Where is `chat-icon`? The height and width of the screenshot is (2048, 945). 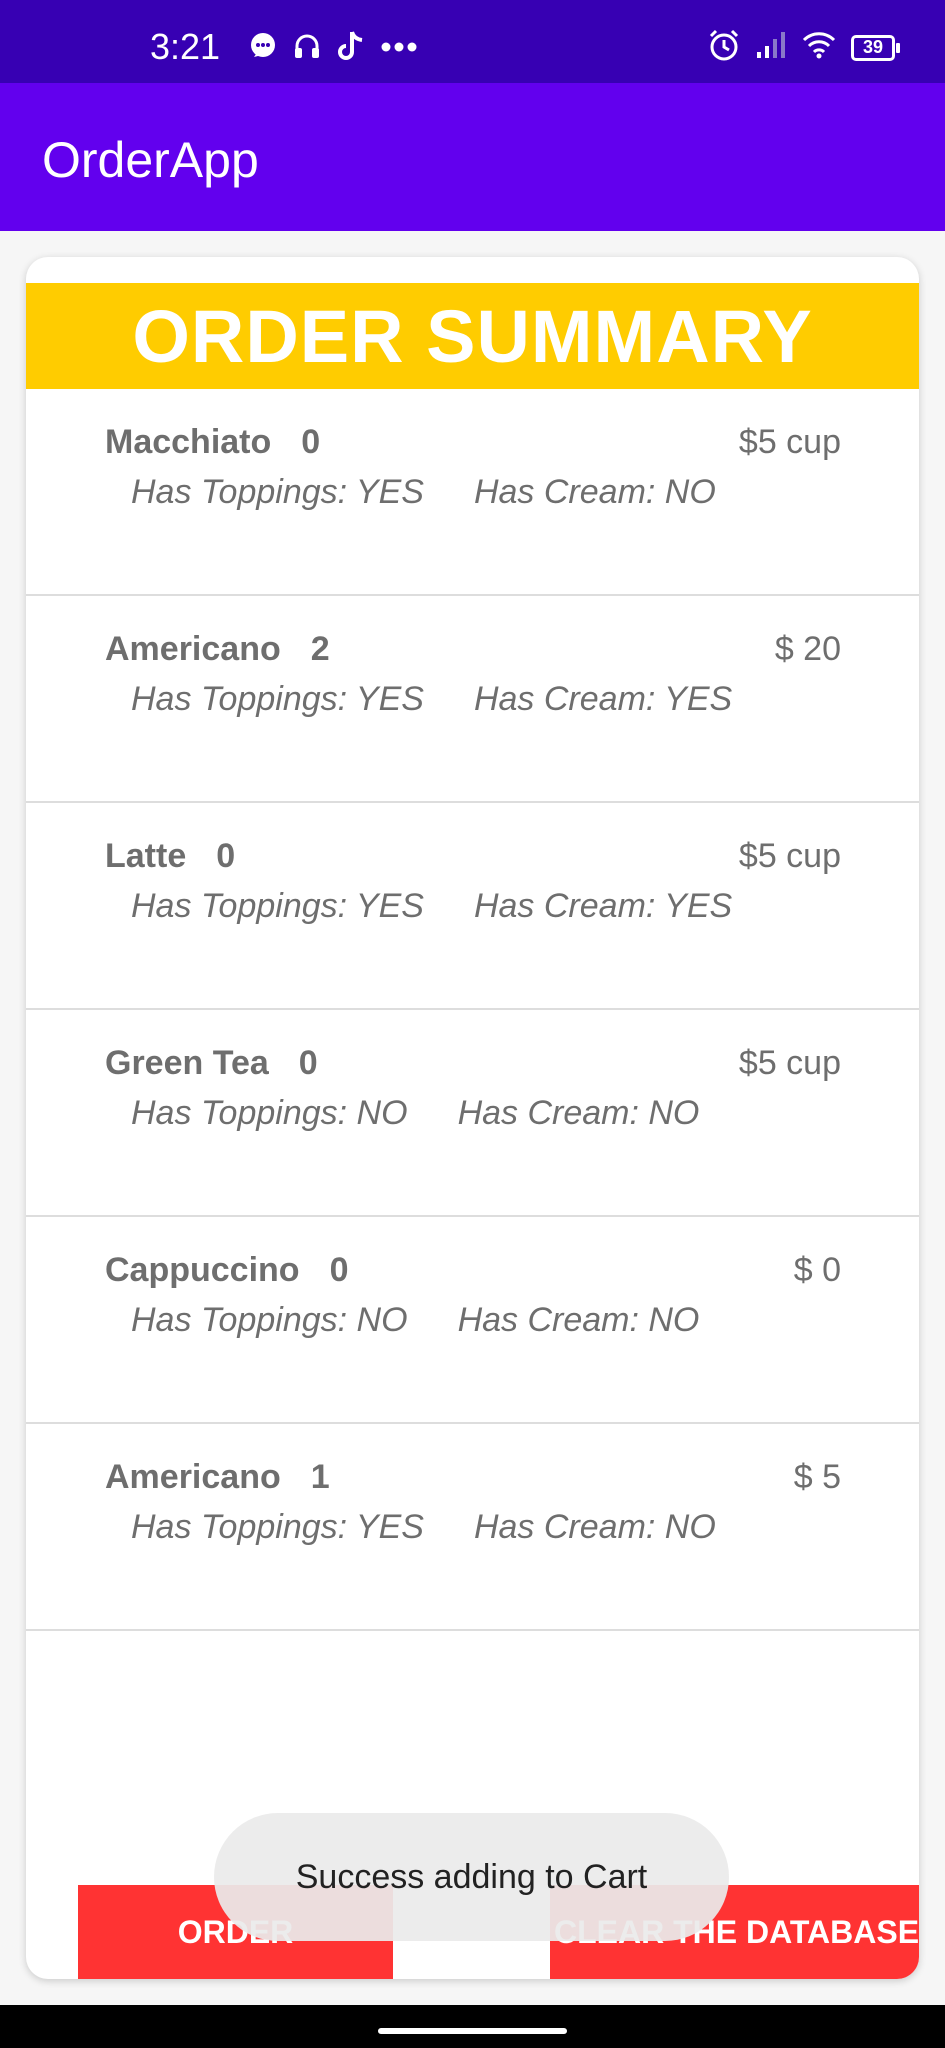
chat-icon is located at coordinates (263, 48).